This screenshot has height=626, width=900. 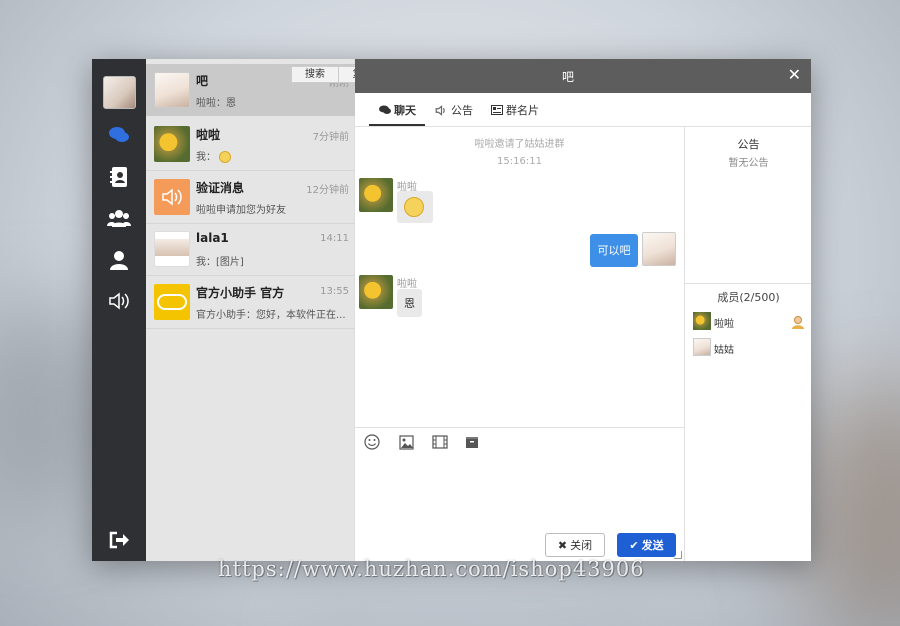 What do you see at coordinates (567, 77) in the screenshot?
I see `chat-title: 吧` at bounding box center [567, 77].